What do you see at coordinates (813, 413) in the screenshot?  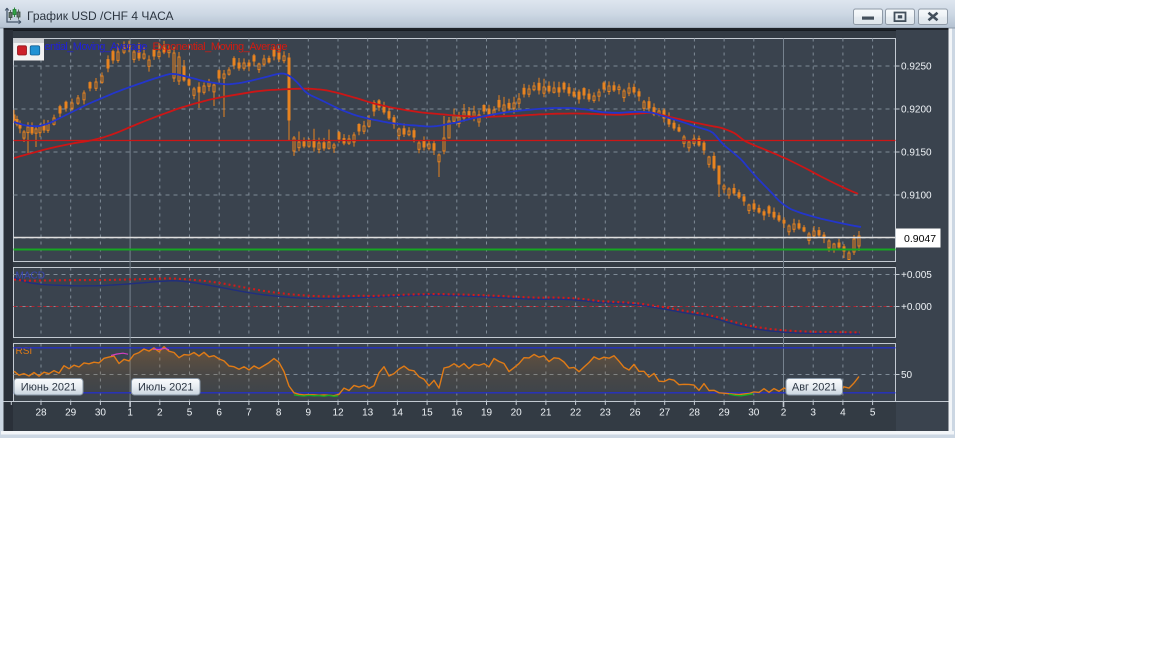 I see `svg-text: 3` at bounding box center [813, 413].